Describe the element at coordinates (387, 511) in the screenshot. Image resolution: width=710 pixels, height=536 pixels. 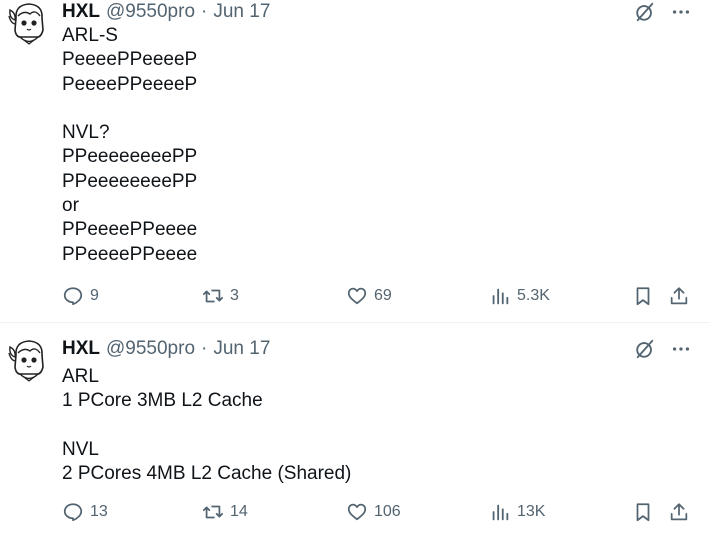
I see `like-count: 106` at that location.